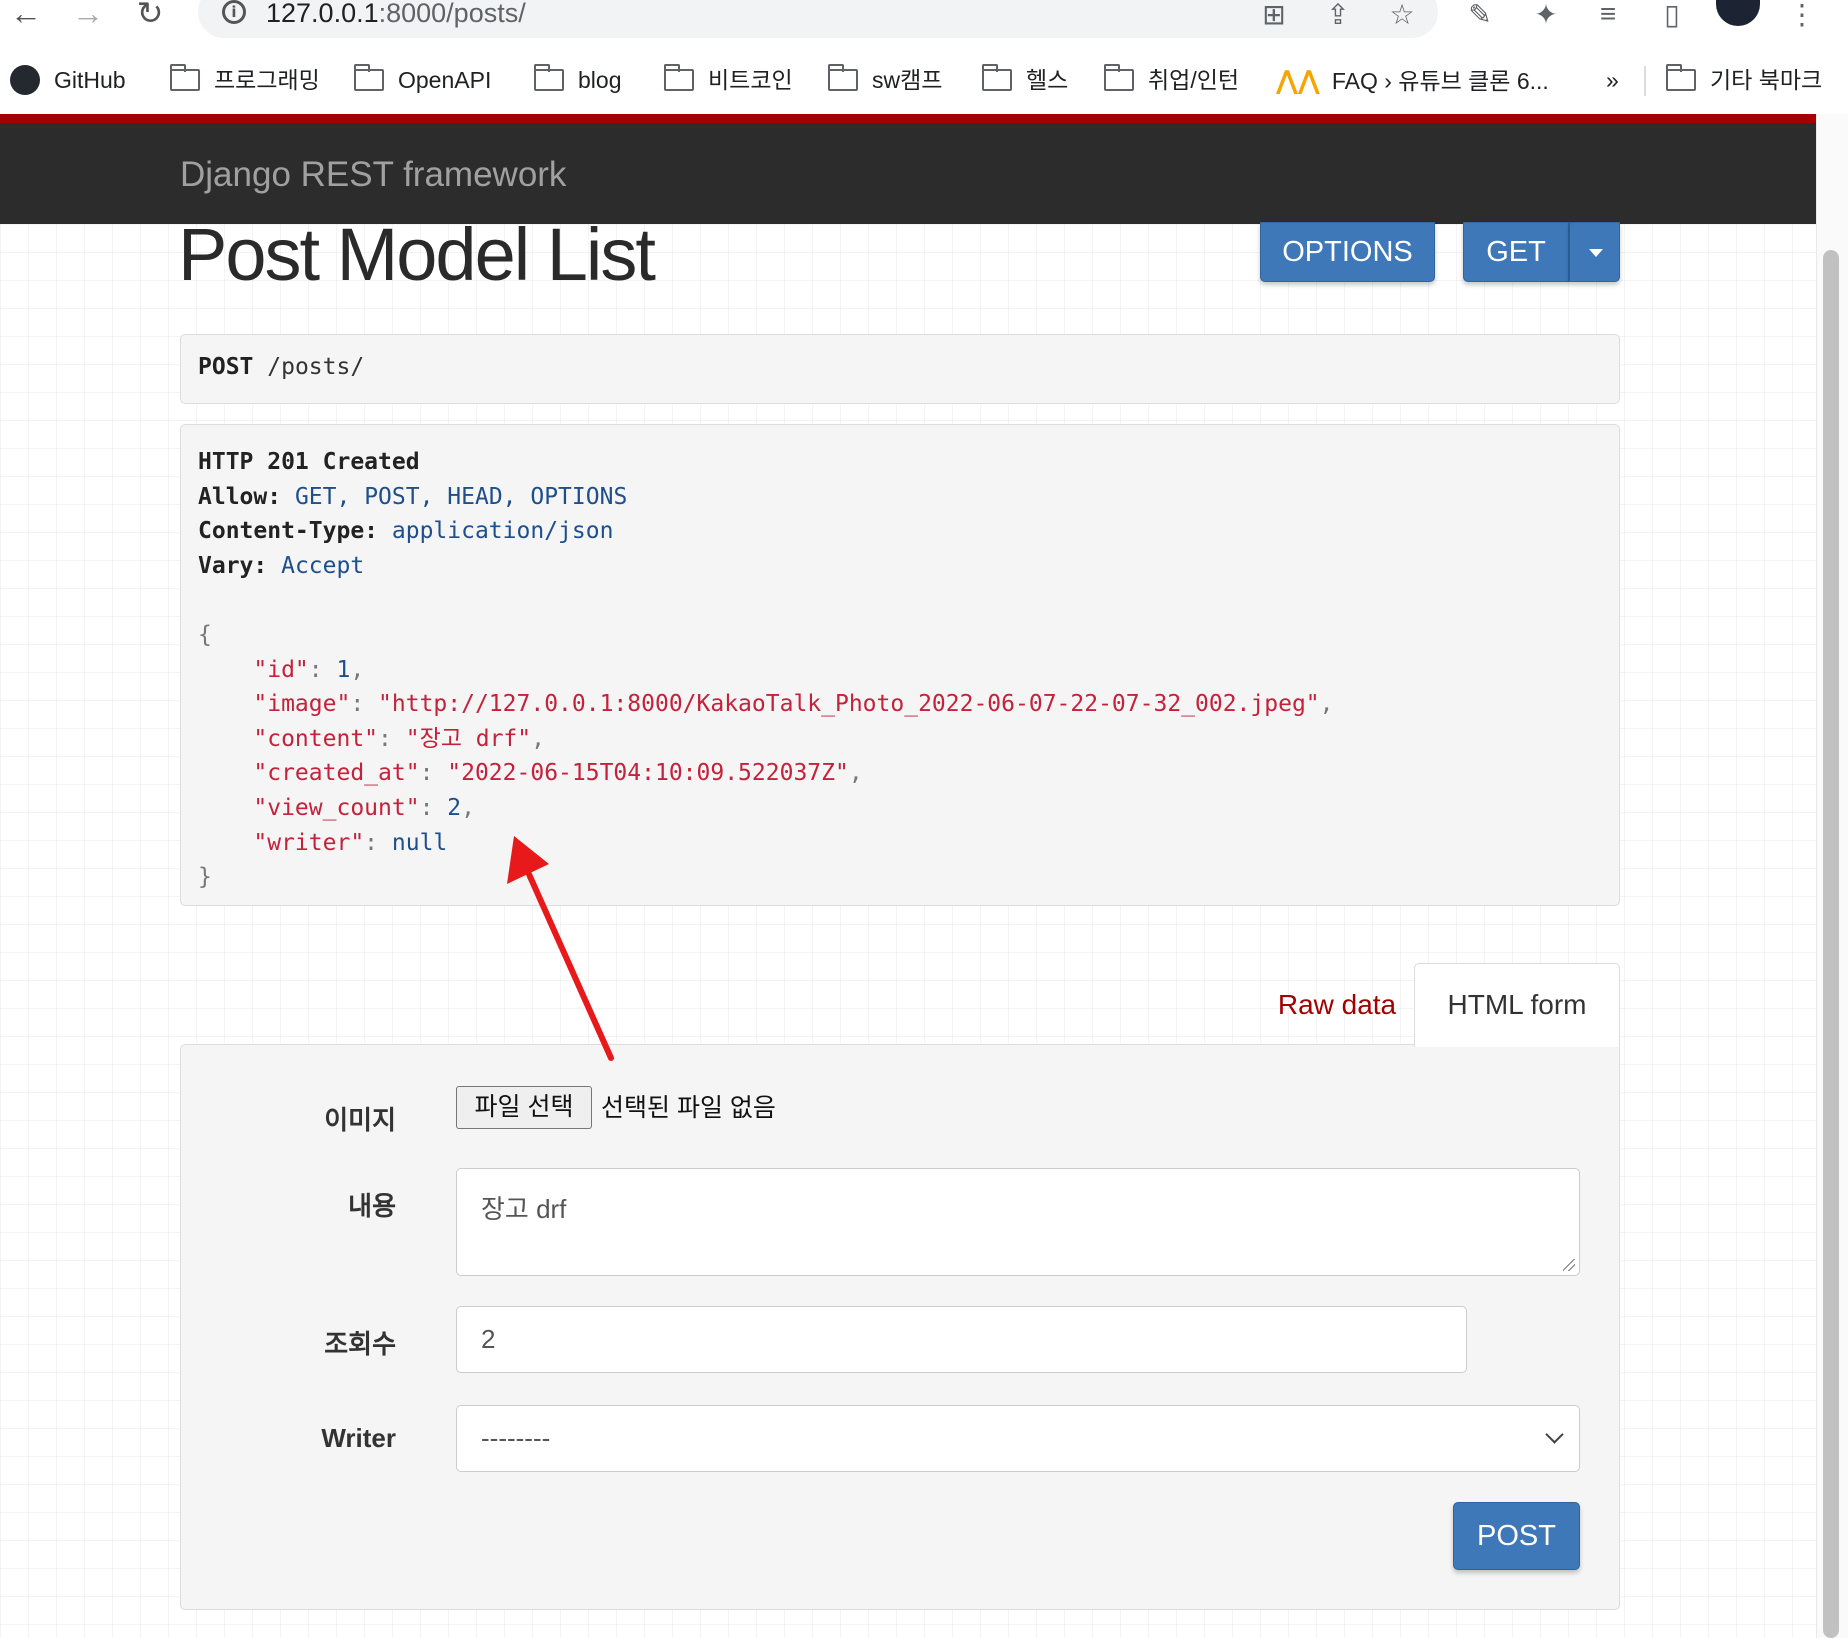 This screenshot has width=1848, height=1638. What do you see at coordinates (502, 531) in the screenshot?
I see `header-value: application/json` at bounding box center [502, 531].